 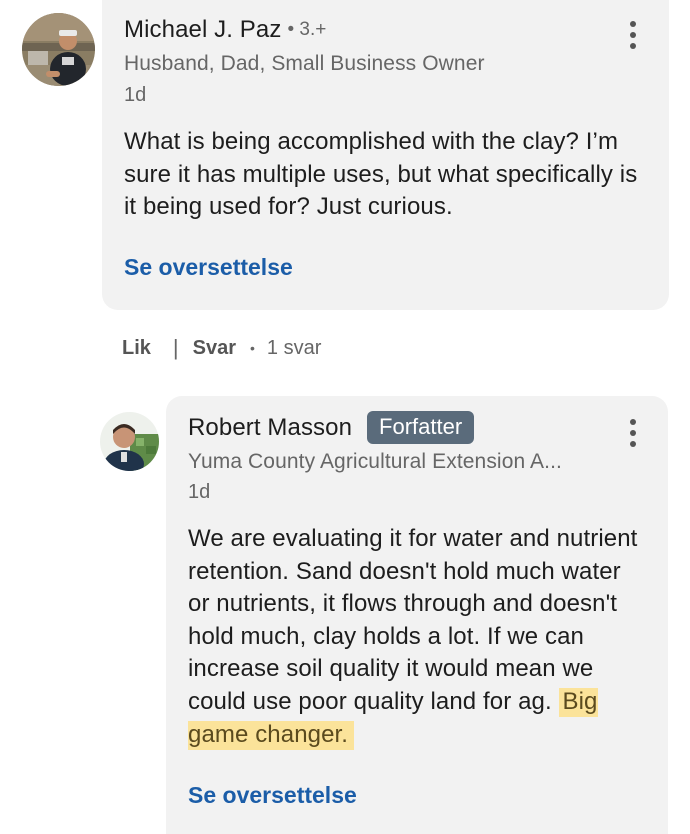 I want to click on author-badge: Forfatter, so click(x=421, y=427).